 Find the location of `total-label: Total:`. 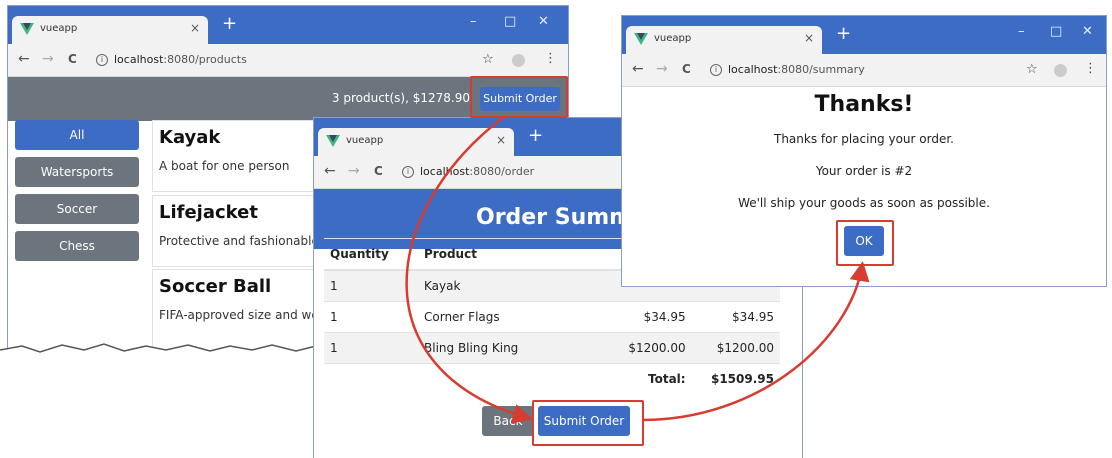

total-label: Total: is located at coordinates (651, 378).